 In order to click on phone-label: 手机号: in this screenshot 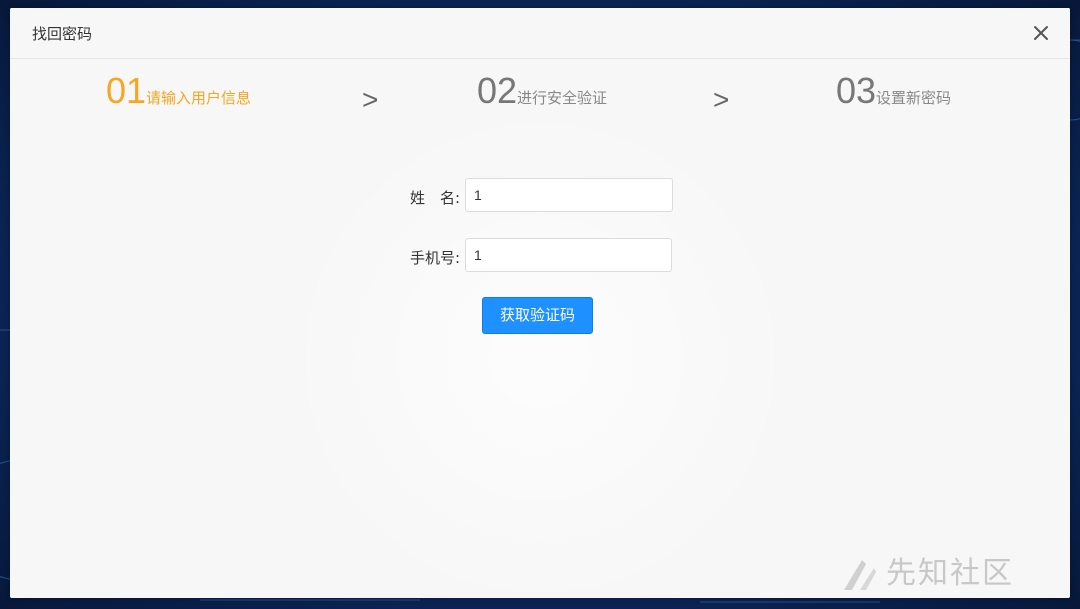, I will do `click(434, 258)`.